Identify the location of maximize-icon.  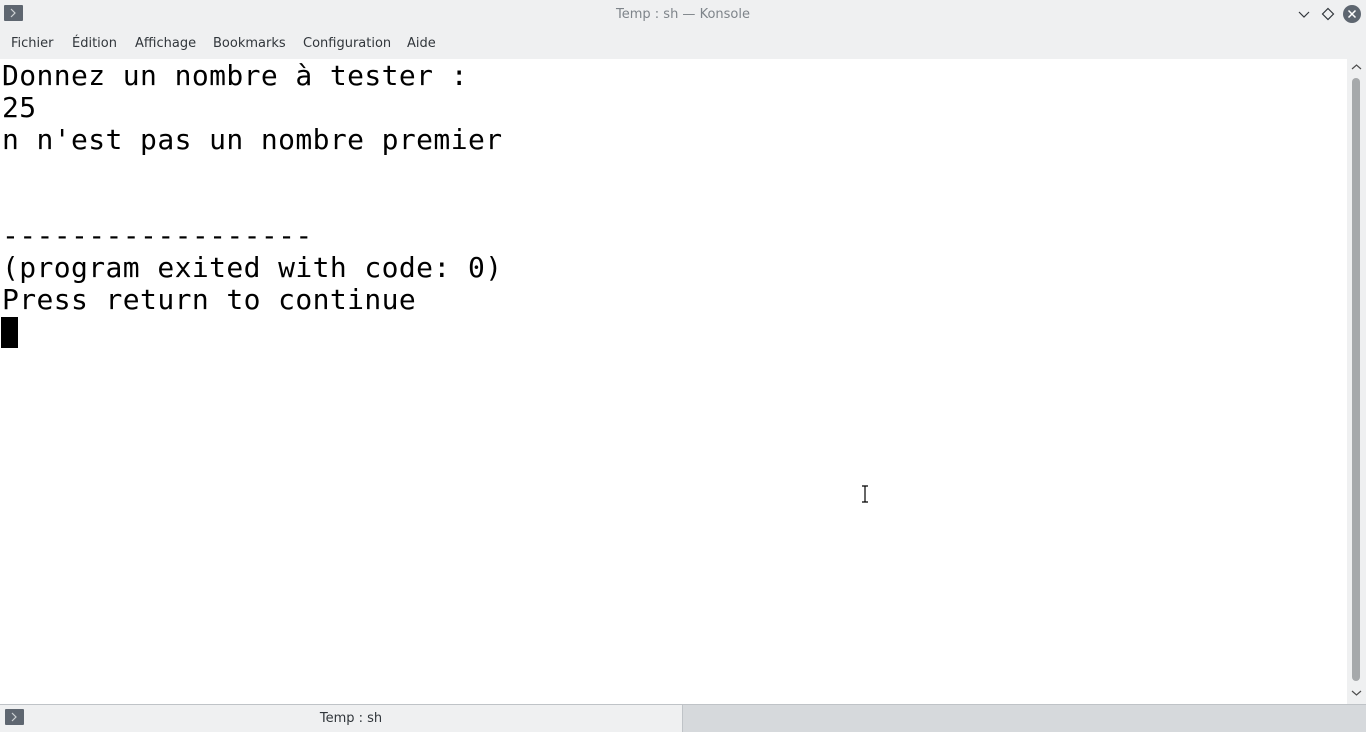
(1328, 14).